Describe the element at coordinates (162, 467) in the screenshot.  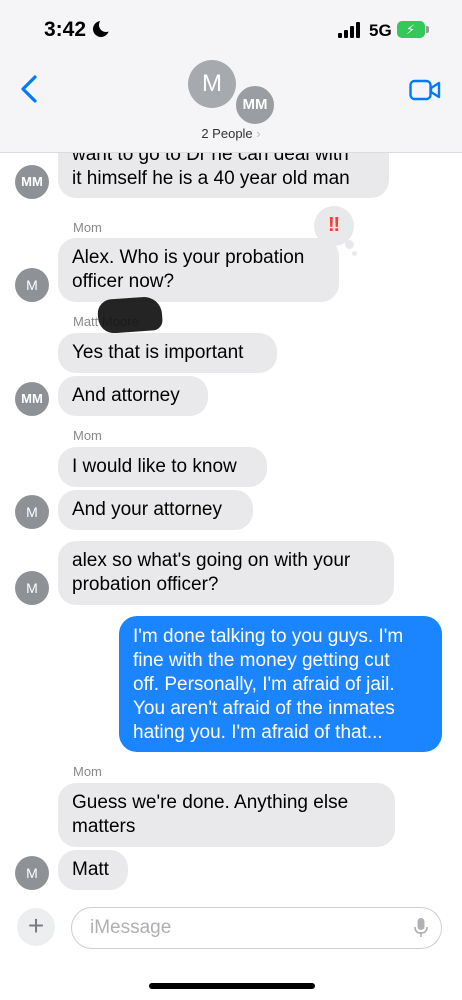
I see `message-bubble: I would like to know` at that location.